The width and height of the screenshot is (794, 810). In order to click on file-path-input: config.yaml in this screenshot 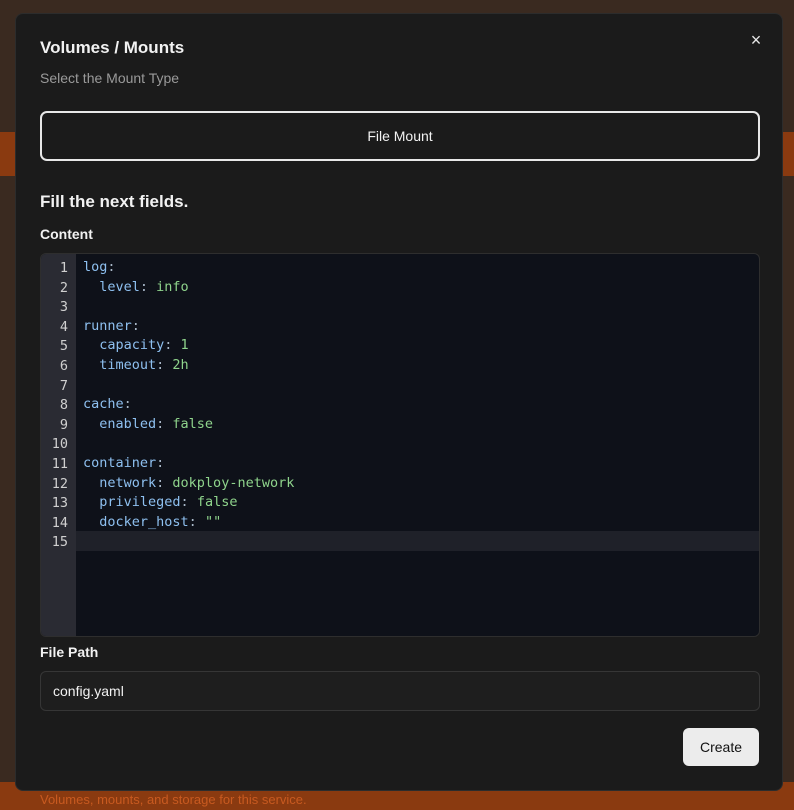, I will do `click(400, 691)`.